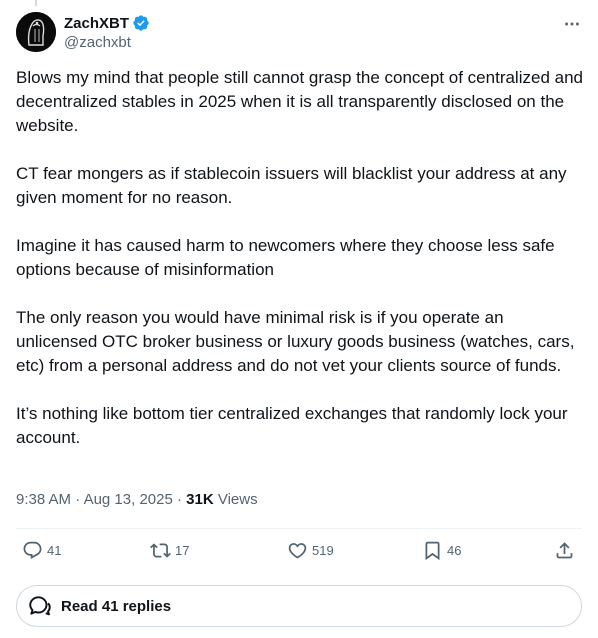  What do you see at coordinates (454, 550) in the screenshot?
I see `bookmark-count: 46` at bounding box center [454, 550].